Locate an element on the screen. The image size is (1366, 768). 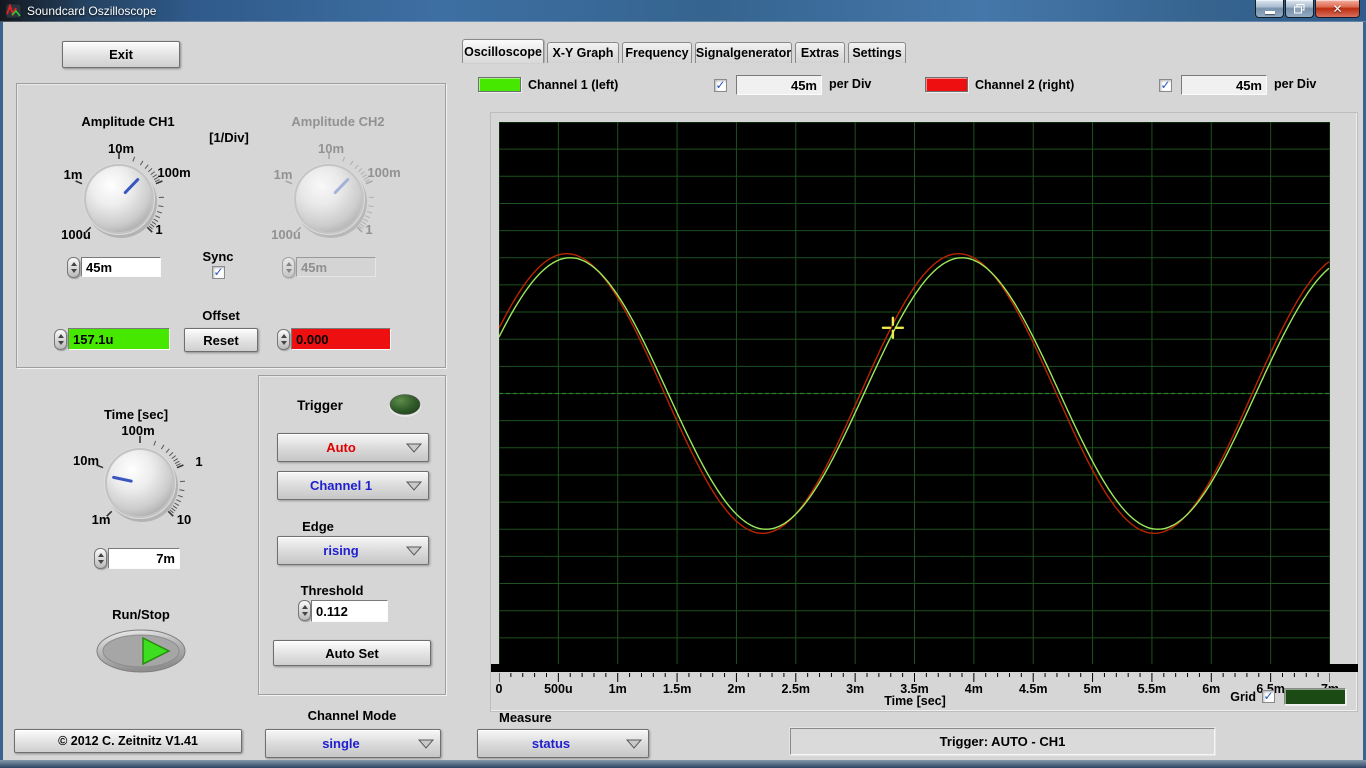
channel2-label: Channel 2 (right) is located at coordinates (1025, 85).